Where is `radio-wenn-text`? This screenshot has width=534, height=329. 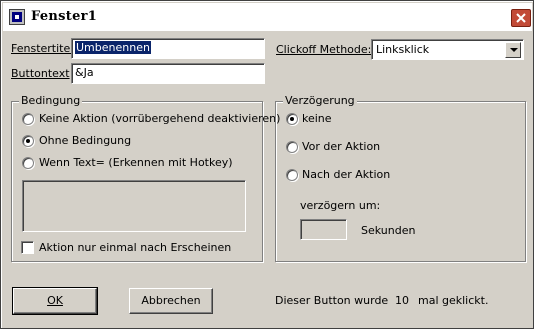
radio-wenn-text is located at coordinates (28, 163).